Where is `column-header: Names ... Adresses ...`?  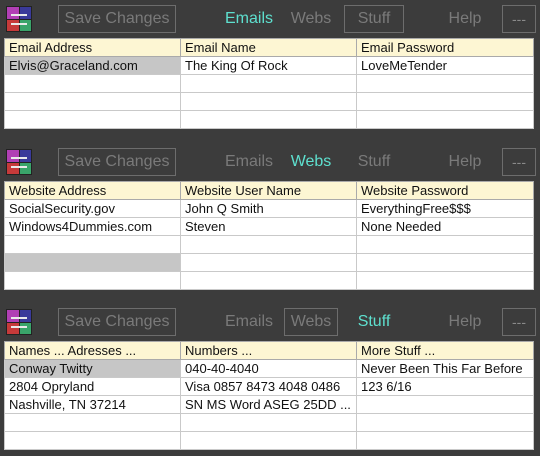
column-header: Names ... Adresses ... is located at coordinates (92, 350).